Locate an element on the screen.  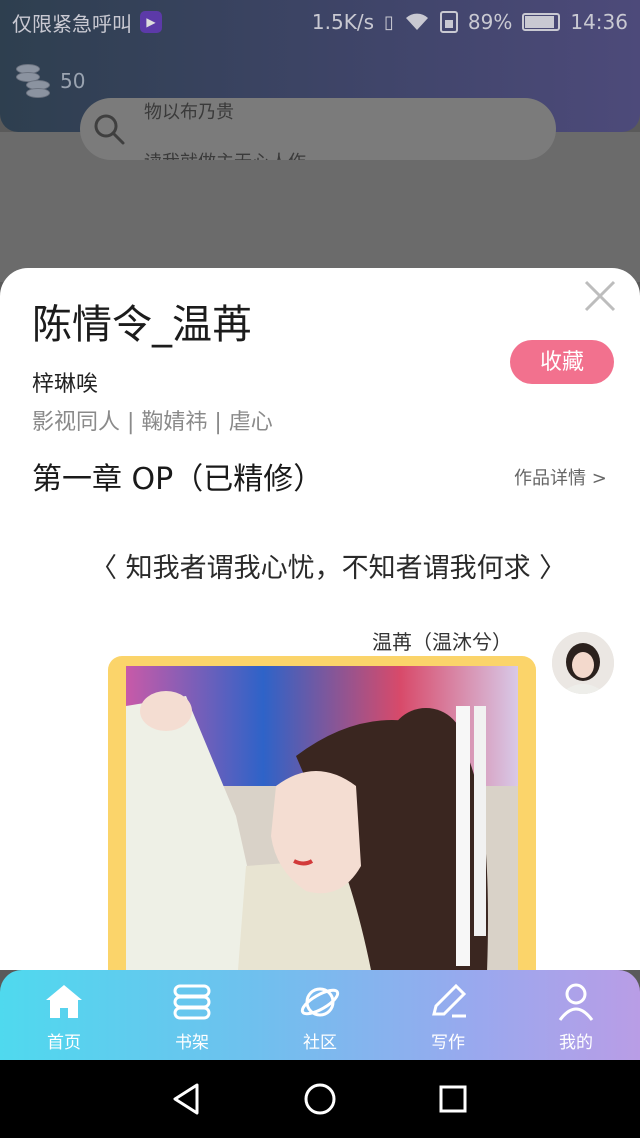
tab-home: 首页 is located at coordinates (64, 1015).